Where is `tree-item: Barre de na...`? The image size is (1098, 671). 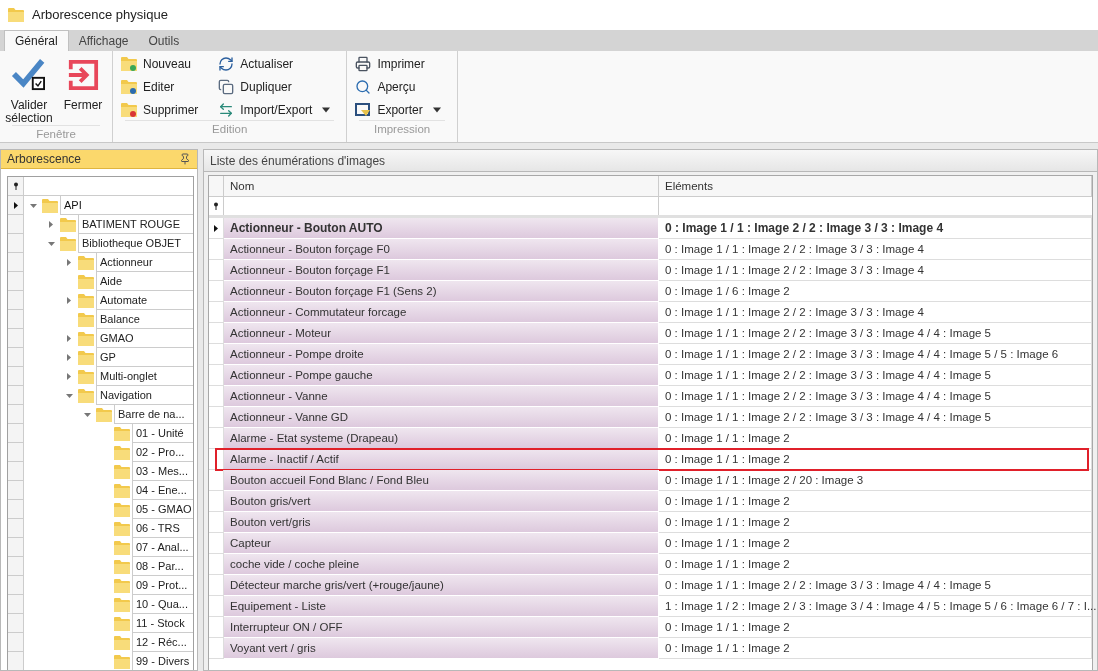
tree-item: Barre de na... is located at coordinates (153, 414).